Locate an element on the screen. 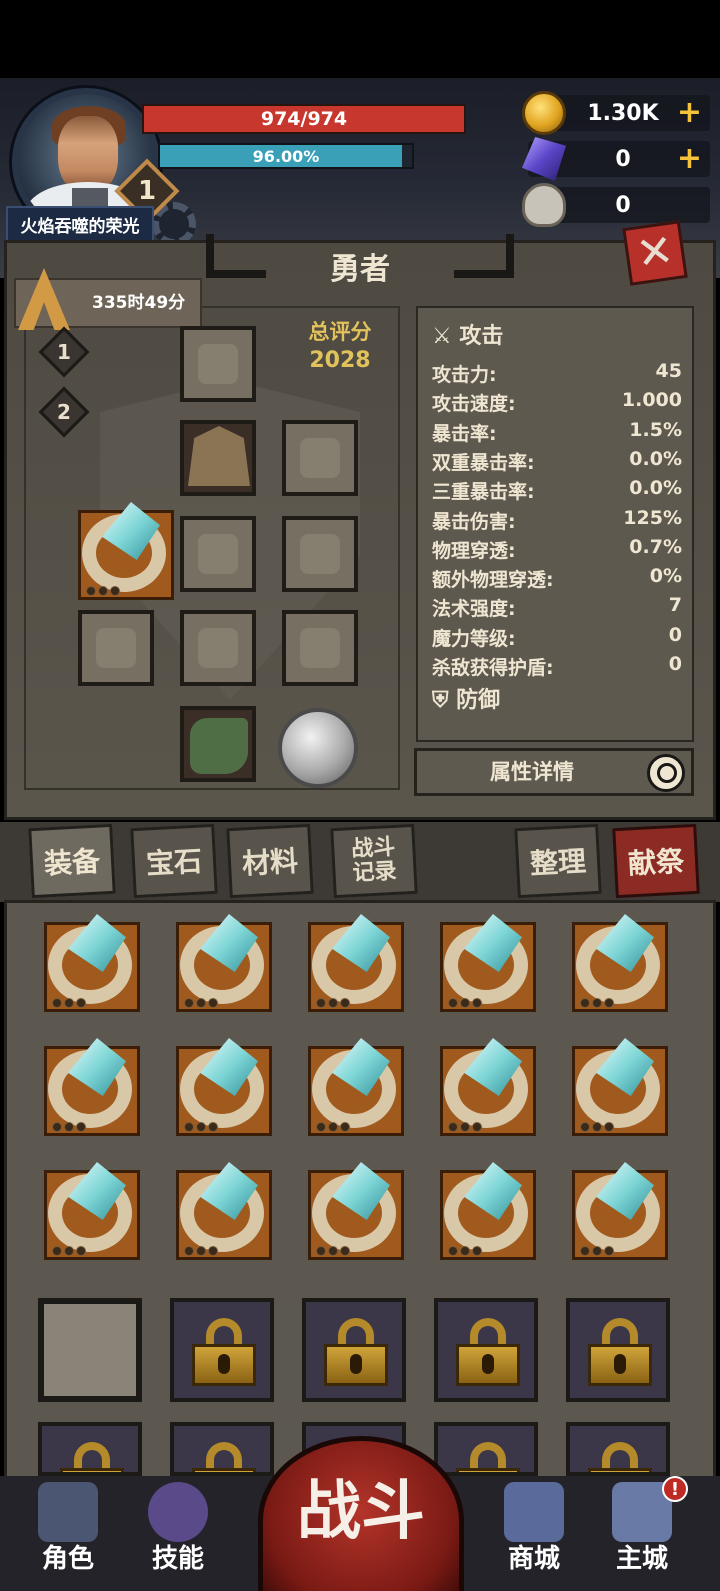 This screenshot has width=720, height=1591. amulet-slot is located at coordinates (320, 458).